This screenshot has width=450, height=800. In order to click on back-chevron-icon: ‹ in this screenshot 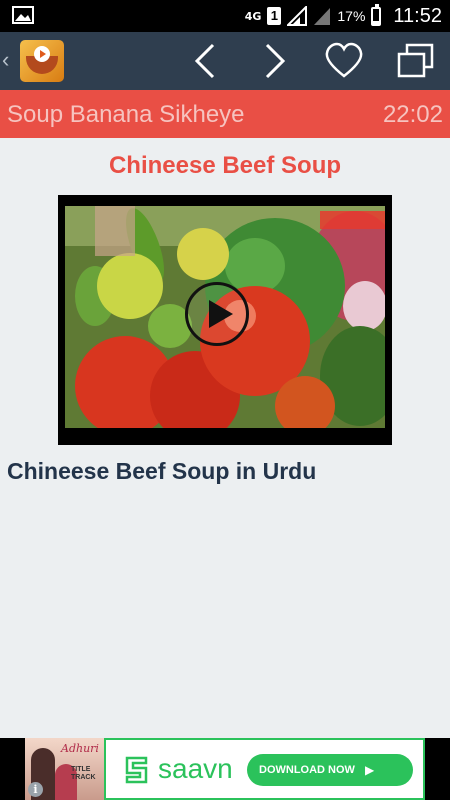, I will do `click(5, 60)`.